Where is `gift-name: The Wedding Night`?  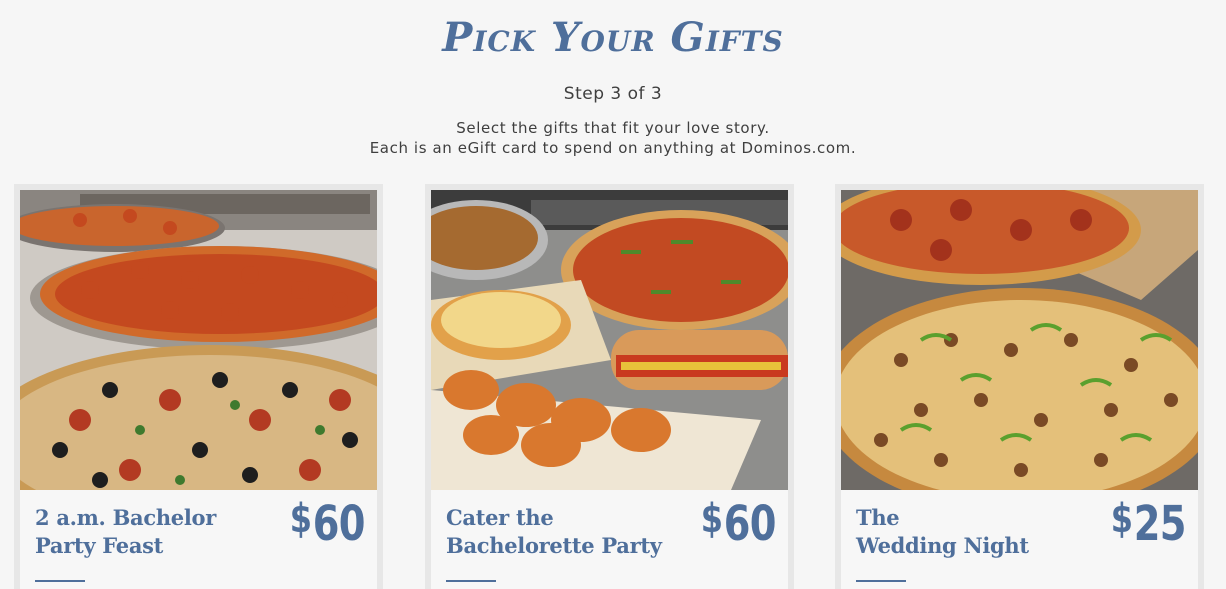 gift-name: The Wedding Night is located at coordinates (976, 532).